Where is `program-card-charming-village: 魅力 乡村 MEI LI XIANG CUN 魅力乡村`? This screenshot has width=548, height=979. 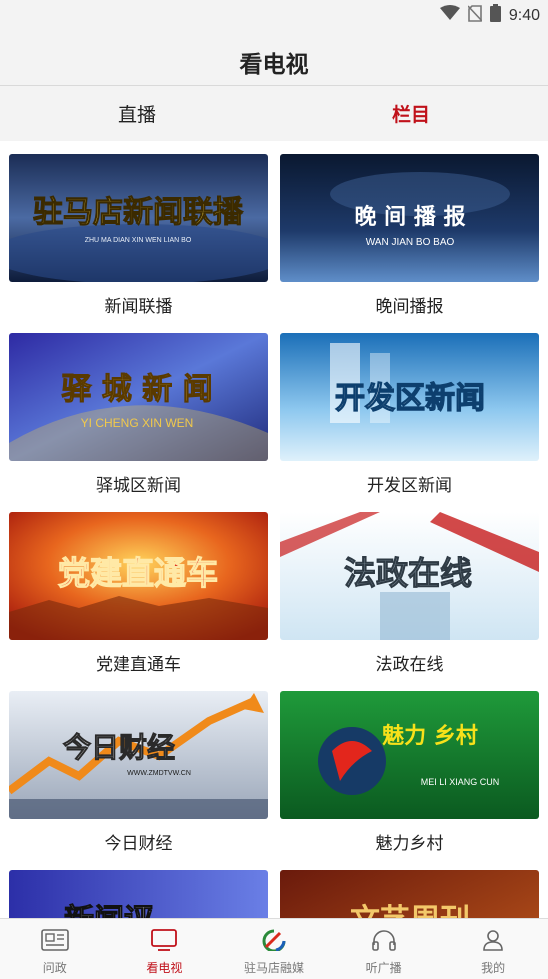
program-card-charming-village: 魅力 乡村 MEI LI XIANG CUN 魅力乡村 is located at coordinates (409, 772).